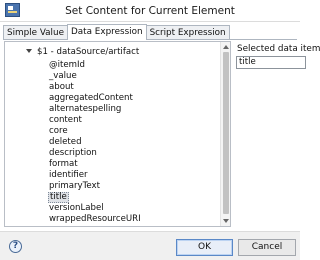  I want to click on selected-item-label: Selected data item, so click(278, 49).